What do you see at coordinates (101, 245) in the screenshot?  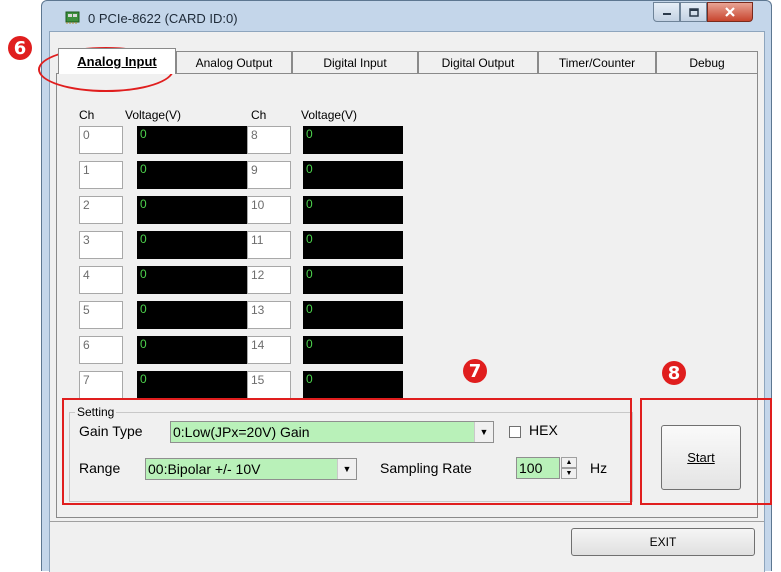 I see `channel-number: 3` at bounding box center [101, 245].